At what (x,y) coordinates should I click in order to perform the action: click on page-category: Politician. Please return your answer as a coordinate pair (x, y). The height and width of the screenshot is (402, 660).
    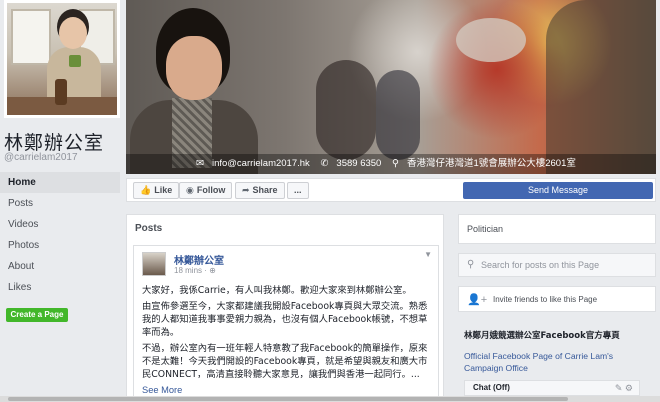
    Looking at the image, I should click on (557, 229).